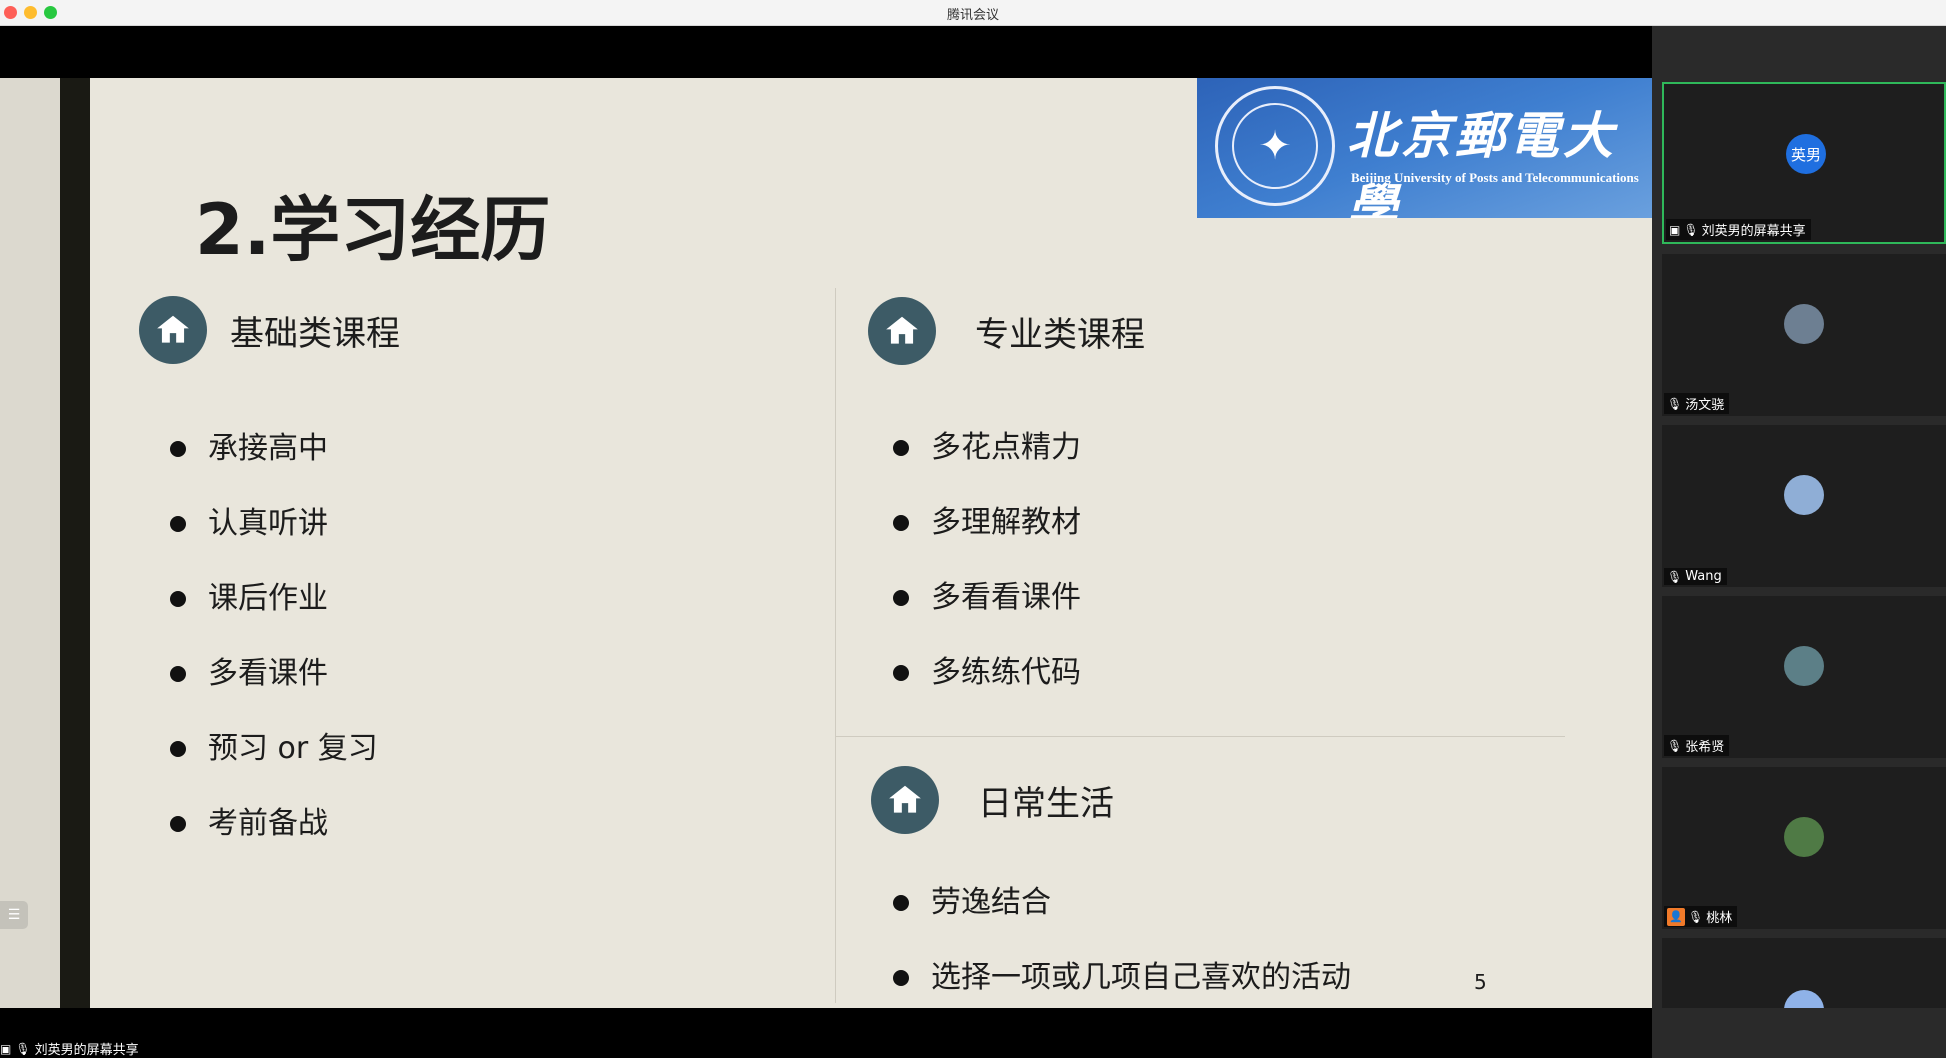  I want to click on list-item: 多花点精力, so click(987, 465).